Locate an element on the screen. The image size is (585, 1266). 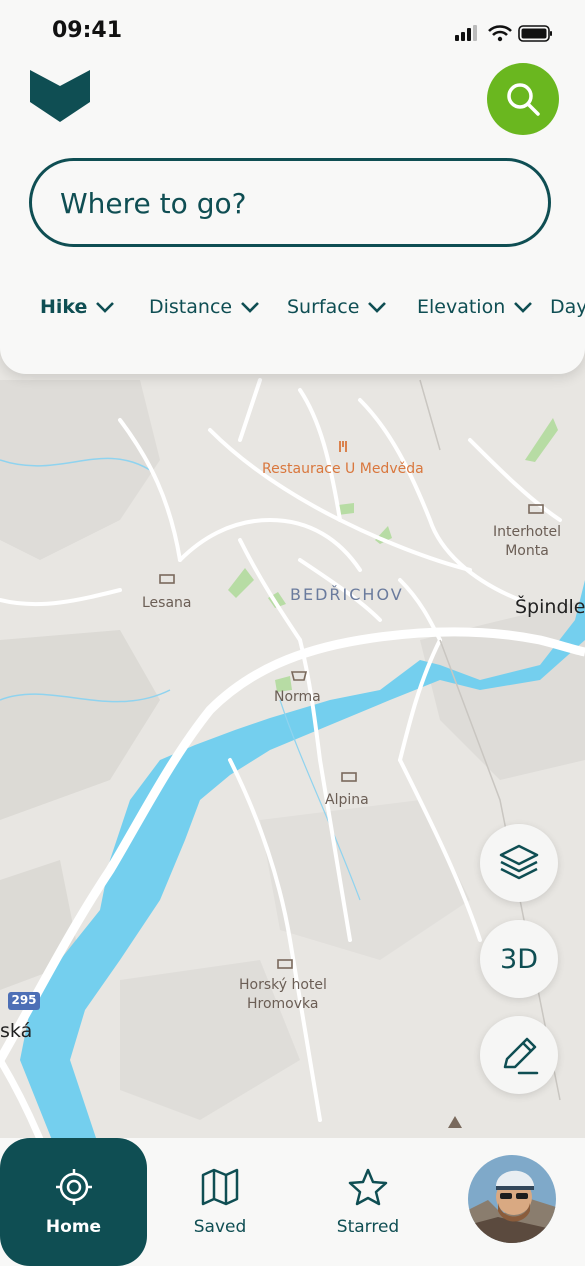
map-label-hotel: Interhotel Monta is located at coordinates (527, 542).